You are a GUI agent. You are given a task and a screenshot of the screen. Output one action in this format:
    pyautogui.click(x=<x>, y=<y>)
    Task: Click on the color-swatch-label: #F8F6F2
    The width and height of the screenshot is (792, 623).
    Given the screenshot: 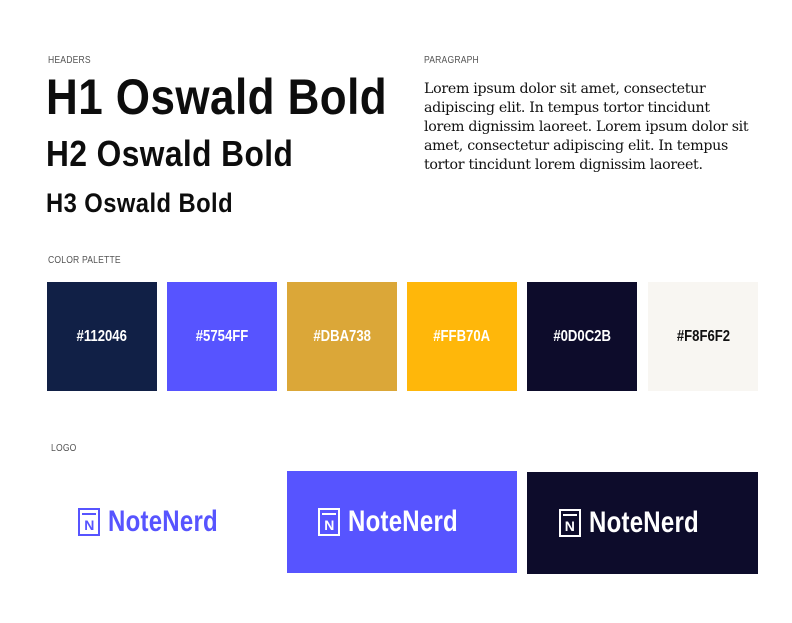 What is the action you would take?
    pyautogui.click(x=703, y=336)
    